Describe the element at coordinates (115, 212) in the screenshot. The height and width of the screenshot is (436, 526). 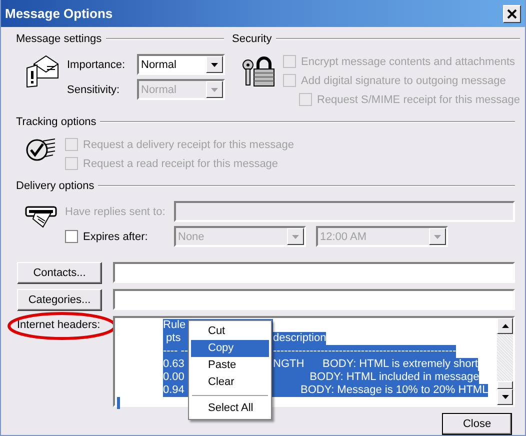
I see `field-label: Have replies sent to:` at that location.